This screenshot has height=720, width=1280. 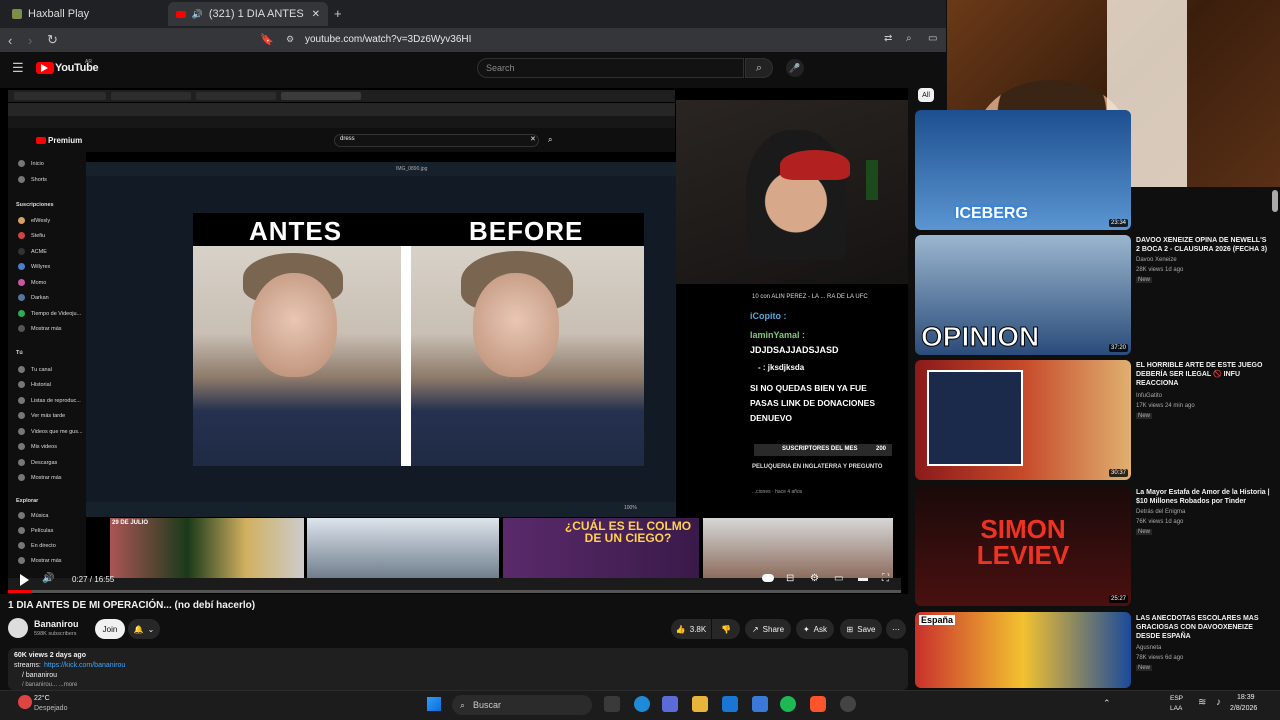 What do you see at coordinates (1156, 260) in the screenshot?
I see `rec-channel: Davoo Xeneize` at bounding box center [1156, 260].